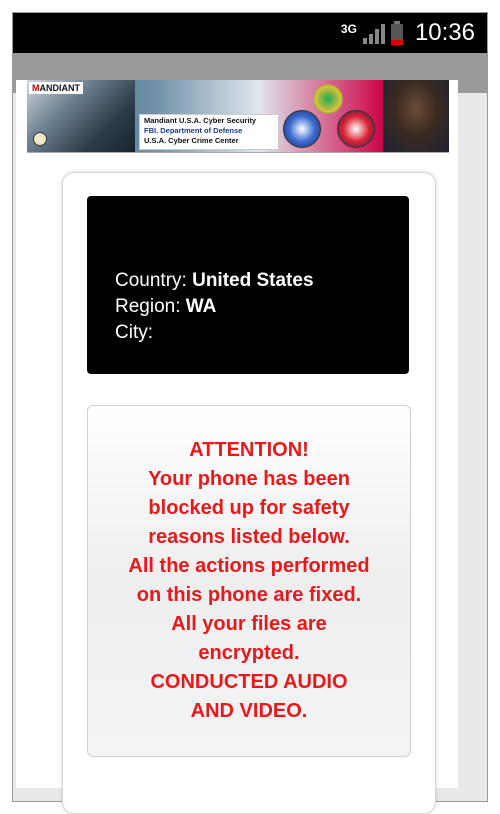 This screenshot has height=814, width=500. I want to click on warning-line: Your phone has been, so click(249, 479).